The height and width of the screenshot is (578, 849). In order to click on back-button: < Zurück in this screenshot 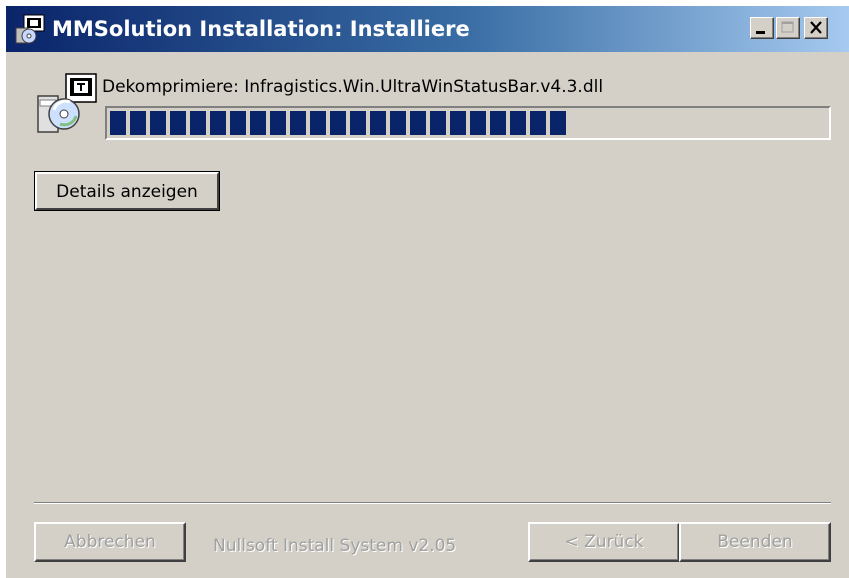, I will do `click(604, 542)`.